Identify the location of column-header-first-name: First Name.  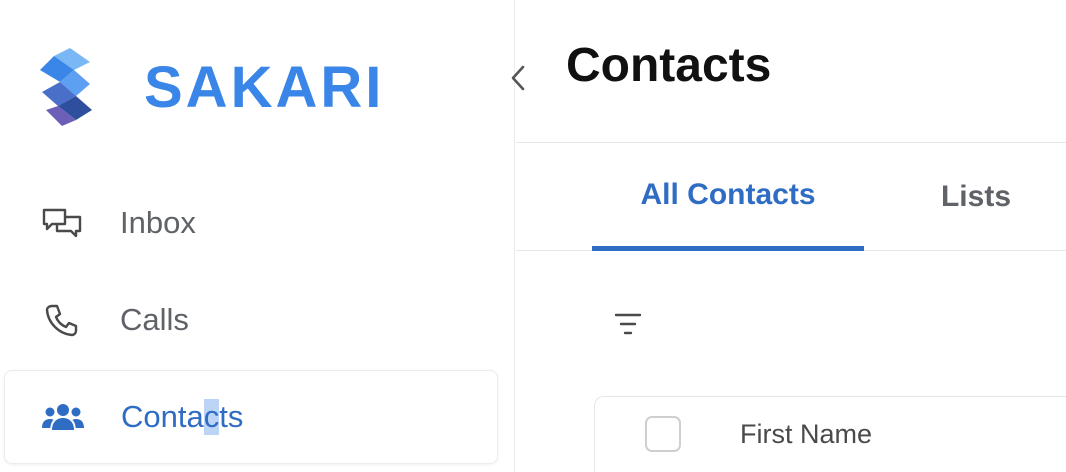
(806, 434).